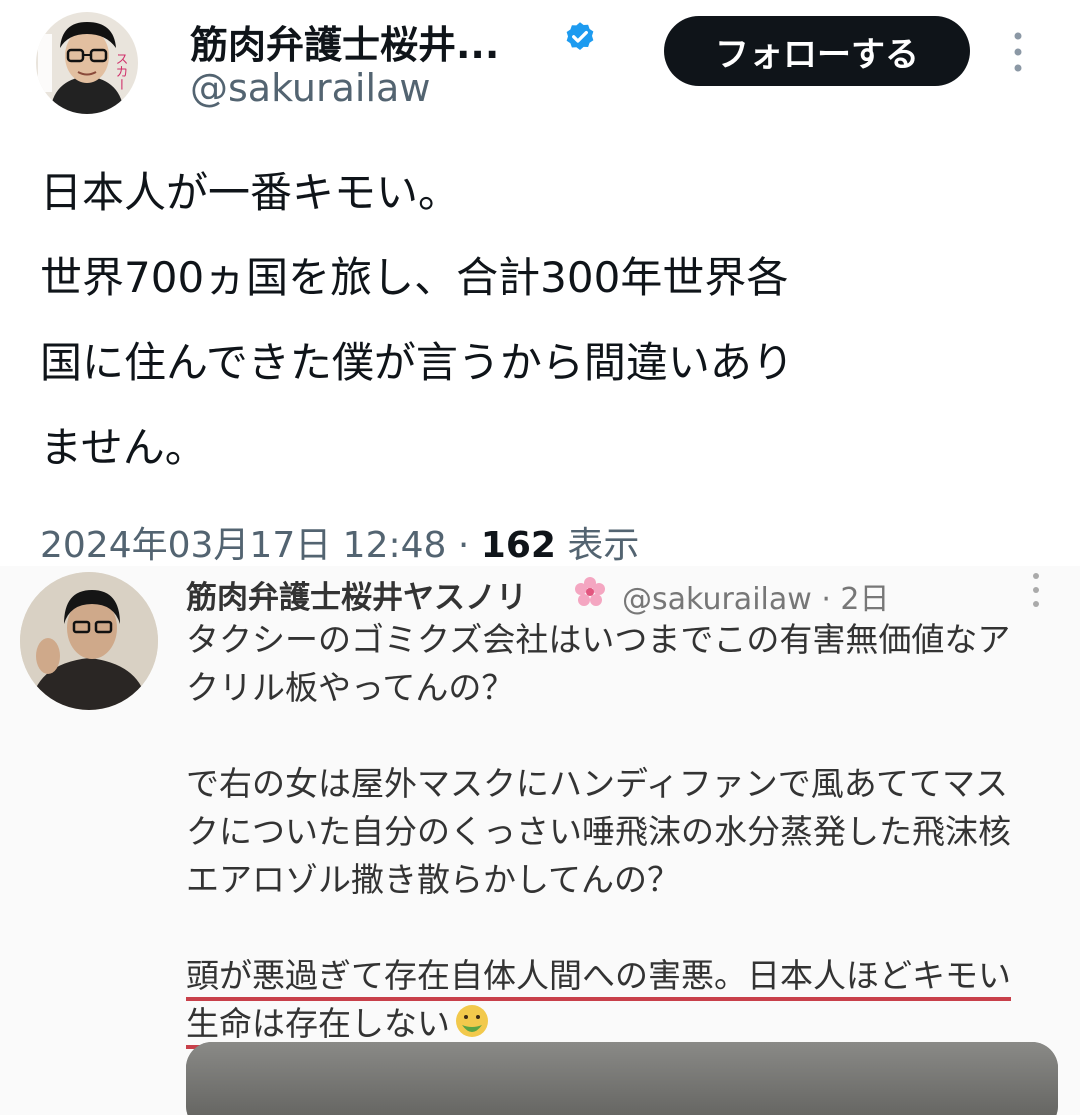  What do you see at coordinates (472, 1021) in the screenshot?
I see `nauseated-face-icon` at bounding box center [472, 1021].